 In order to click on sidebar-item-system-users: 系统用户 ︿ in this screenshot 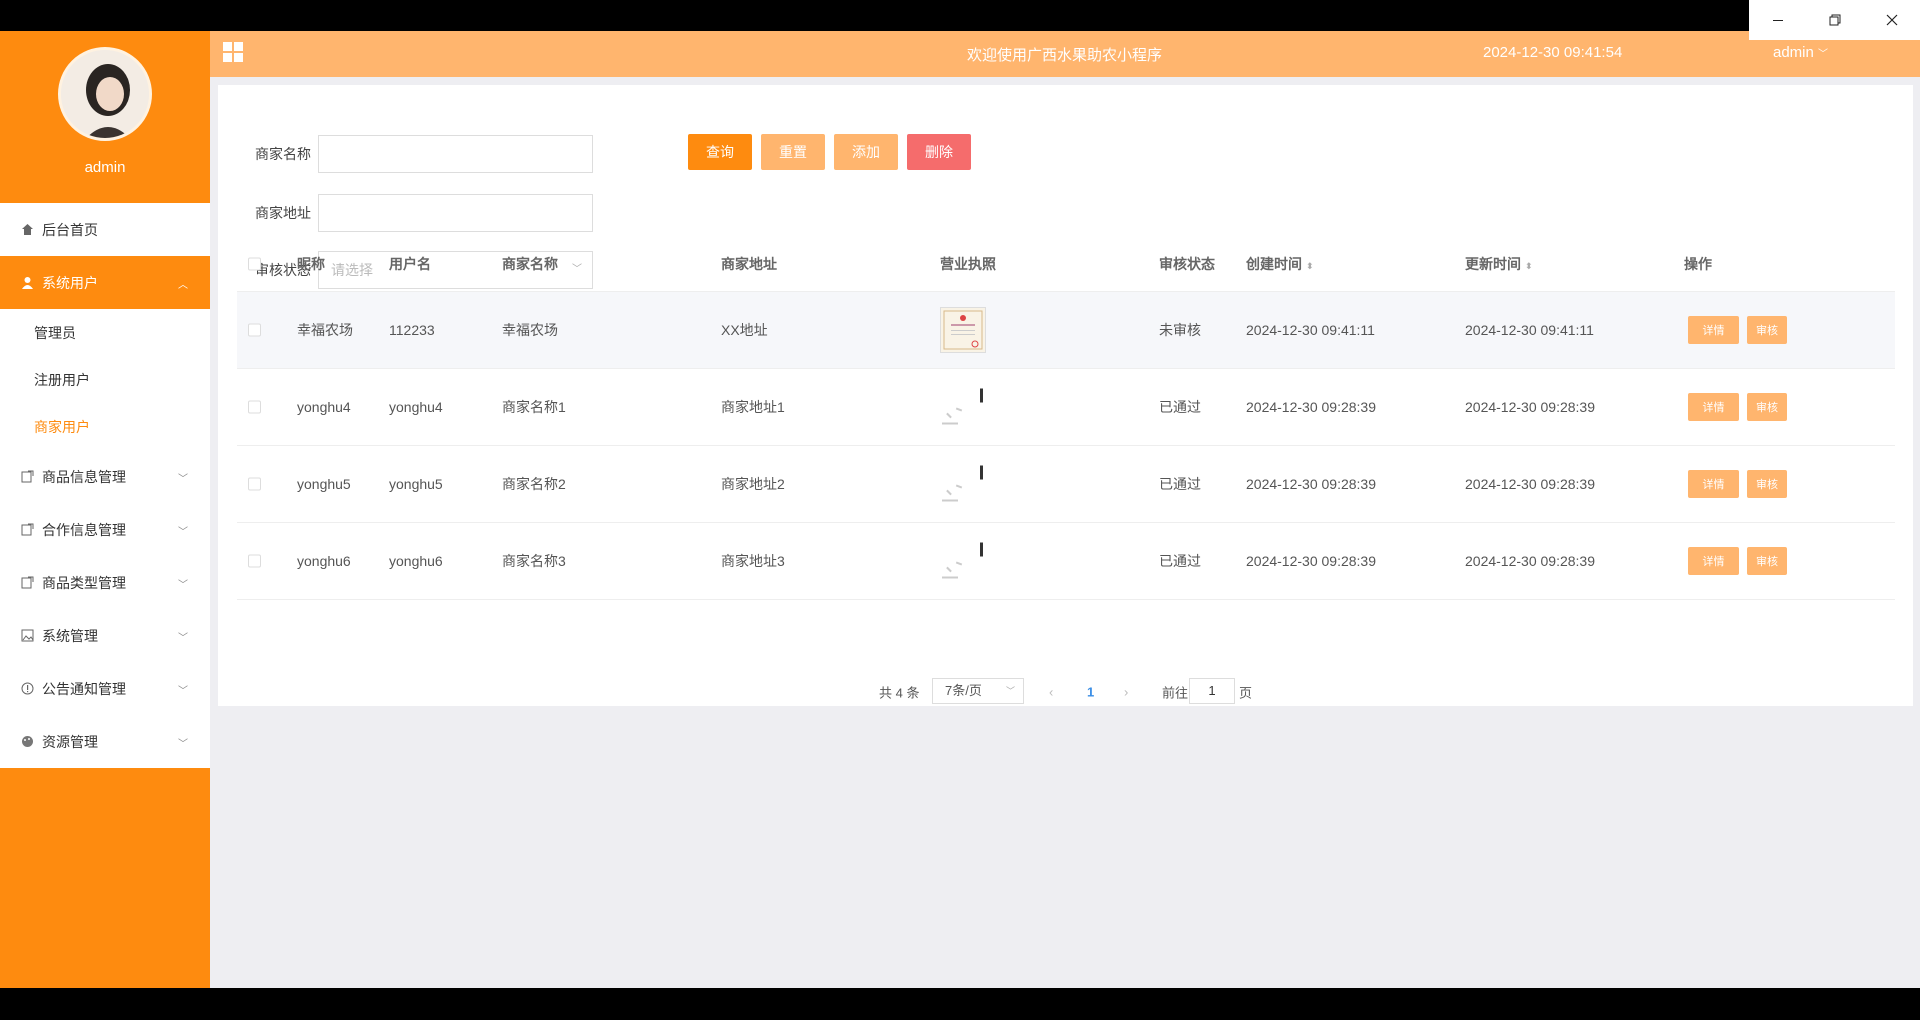, I will do `click(105, 282)`.